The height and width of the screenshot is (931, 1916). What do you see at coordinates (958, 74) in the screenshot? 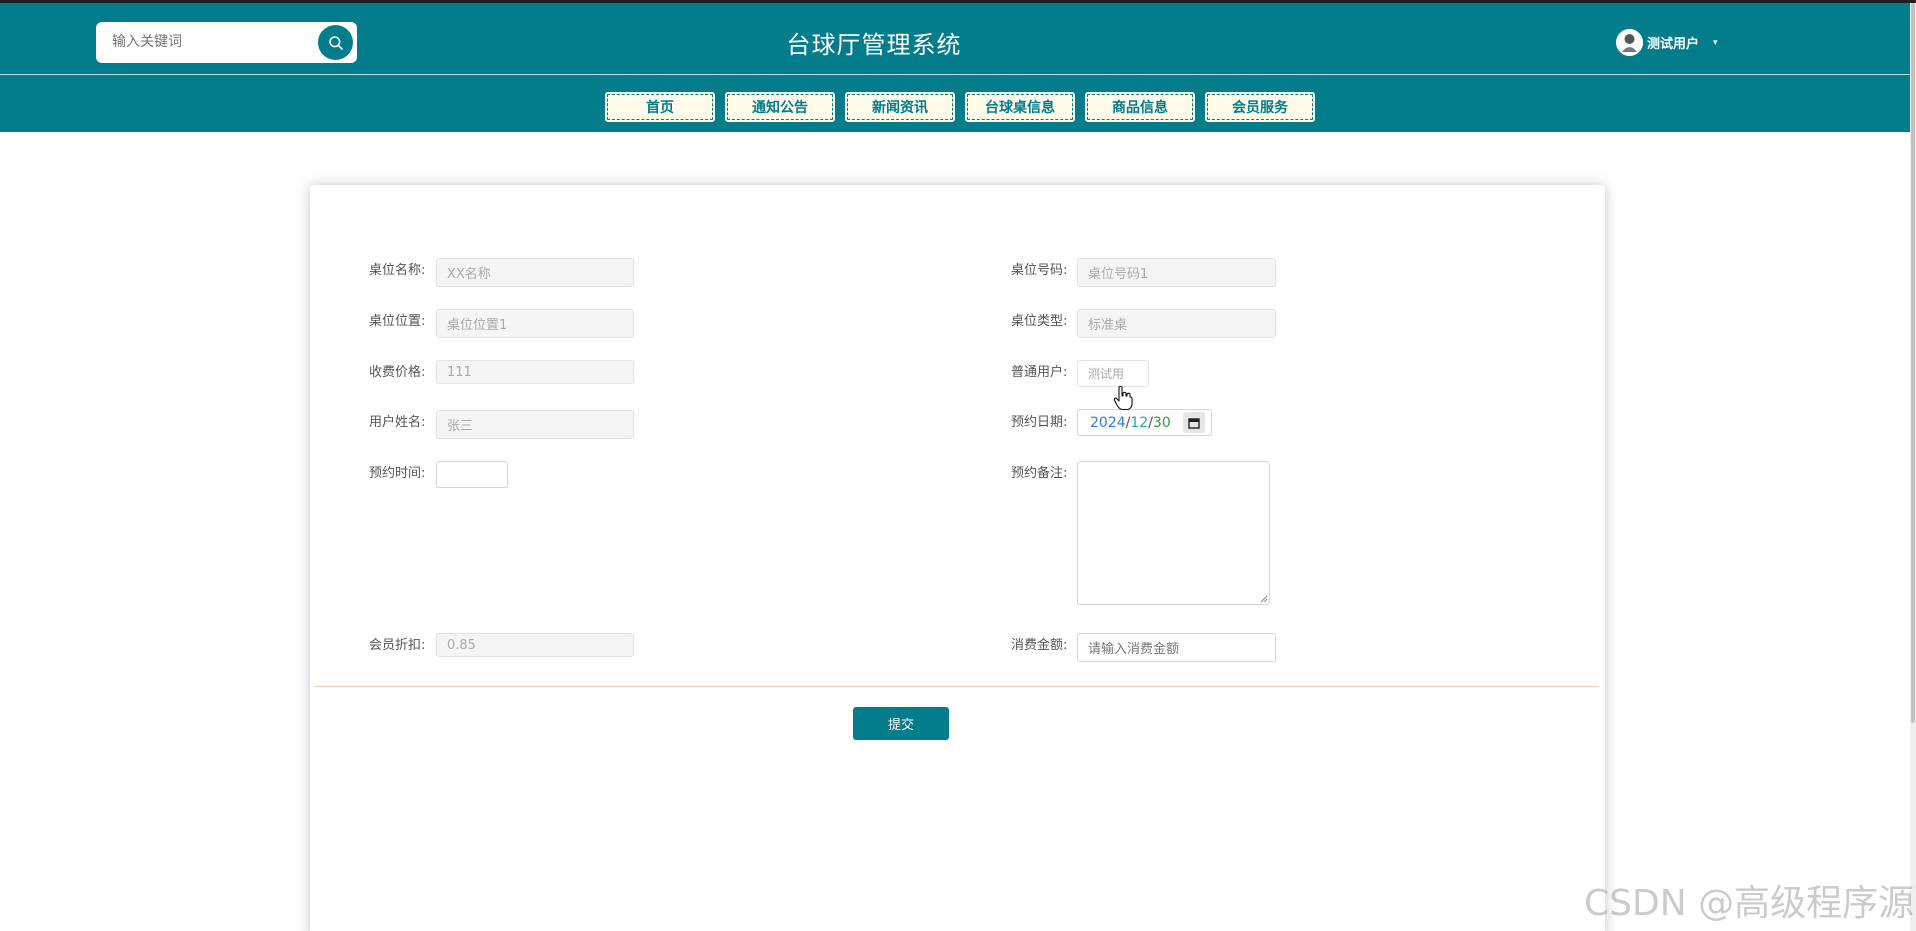
I see `header-divider` at bounding box center [958, 74].